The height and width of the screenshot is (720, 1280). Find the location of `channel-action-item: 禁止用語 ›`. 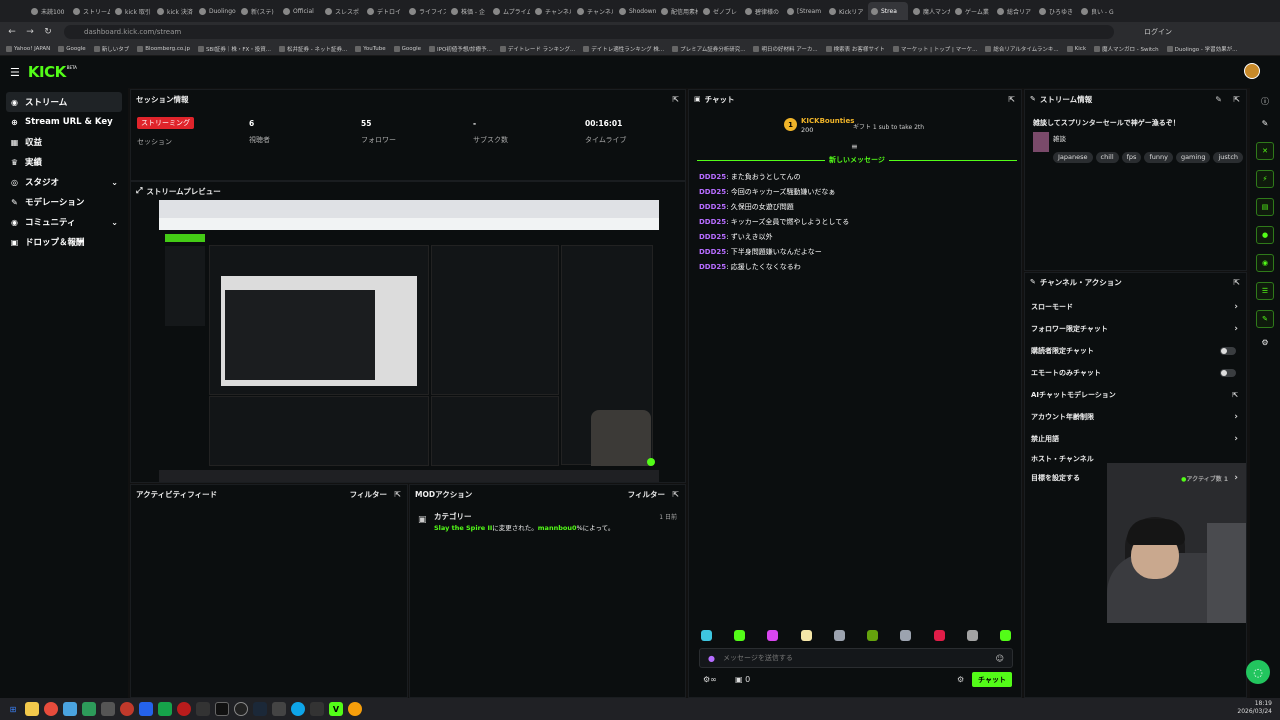

channel-action-item: 禁止用語 › is located at coordinates (1135, 439).